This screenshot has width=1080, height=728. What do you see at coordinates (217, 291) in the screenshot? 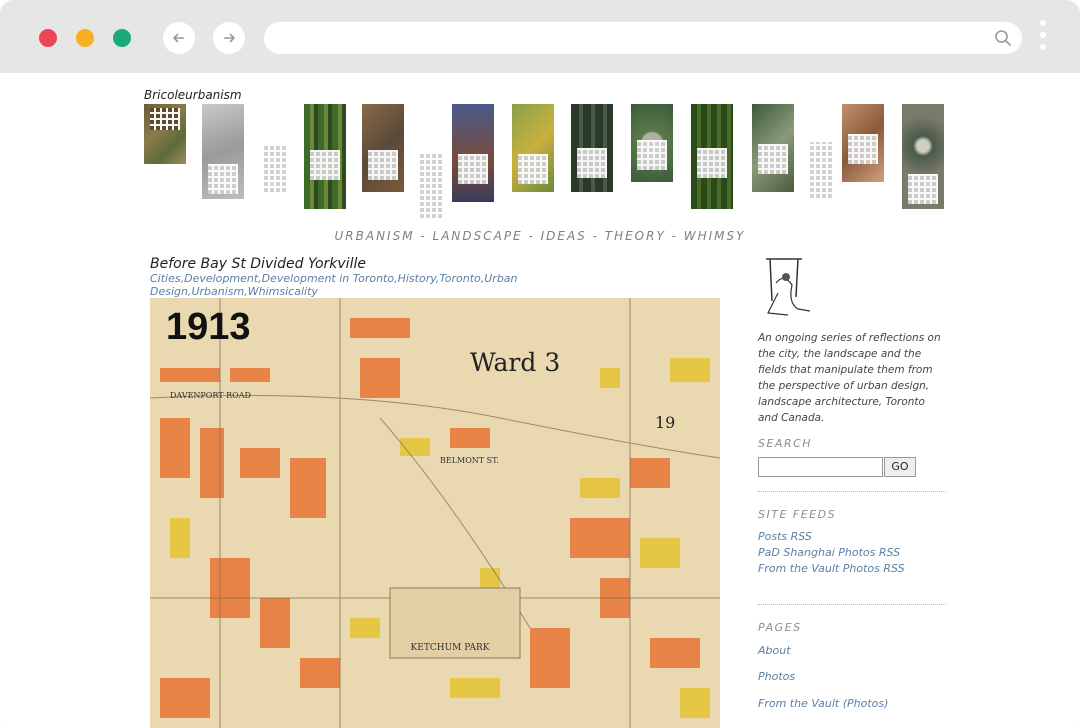
I see `category-link: Urbanism` at bounding box center [217, 291].